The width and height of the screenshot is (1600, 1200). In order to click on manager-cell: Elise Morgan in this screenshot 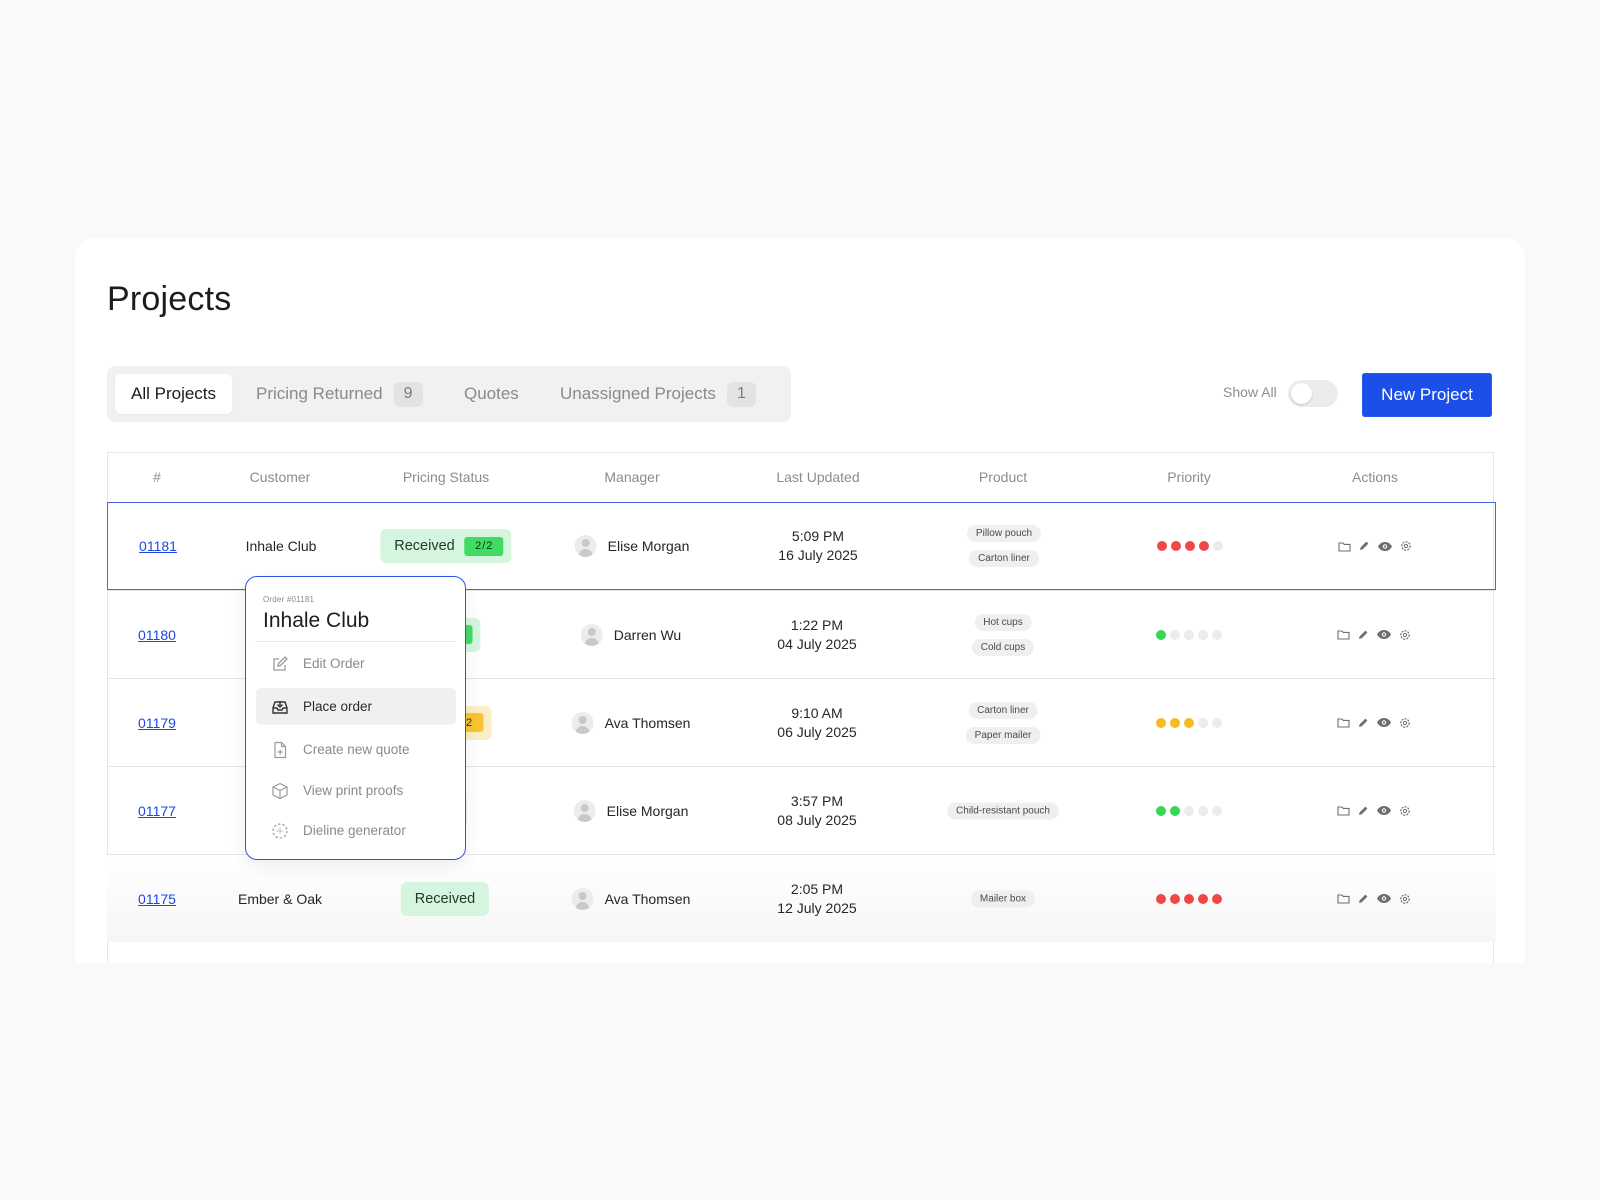, I will do `click(631, 810)`.